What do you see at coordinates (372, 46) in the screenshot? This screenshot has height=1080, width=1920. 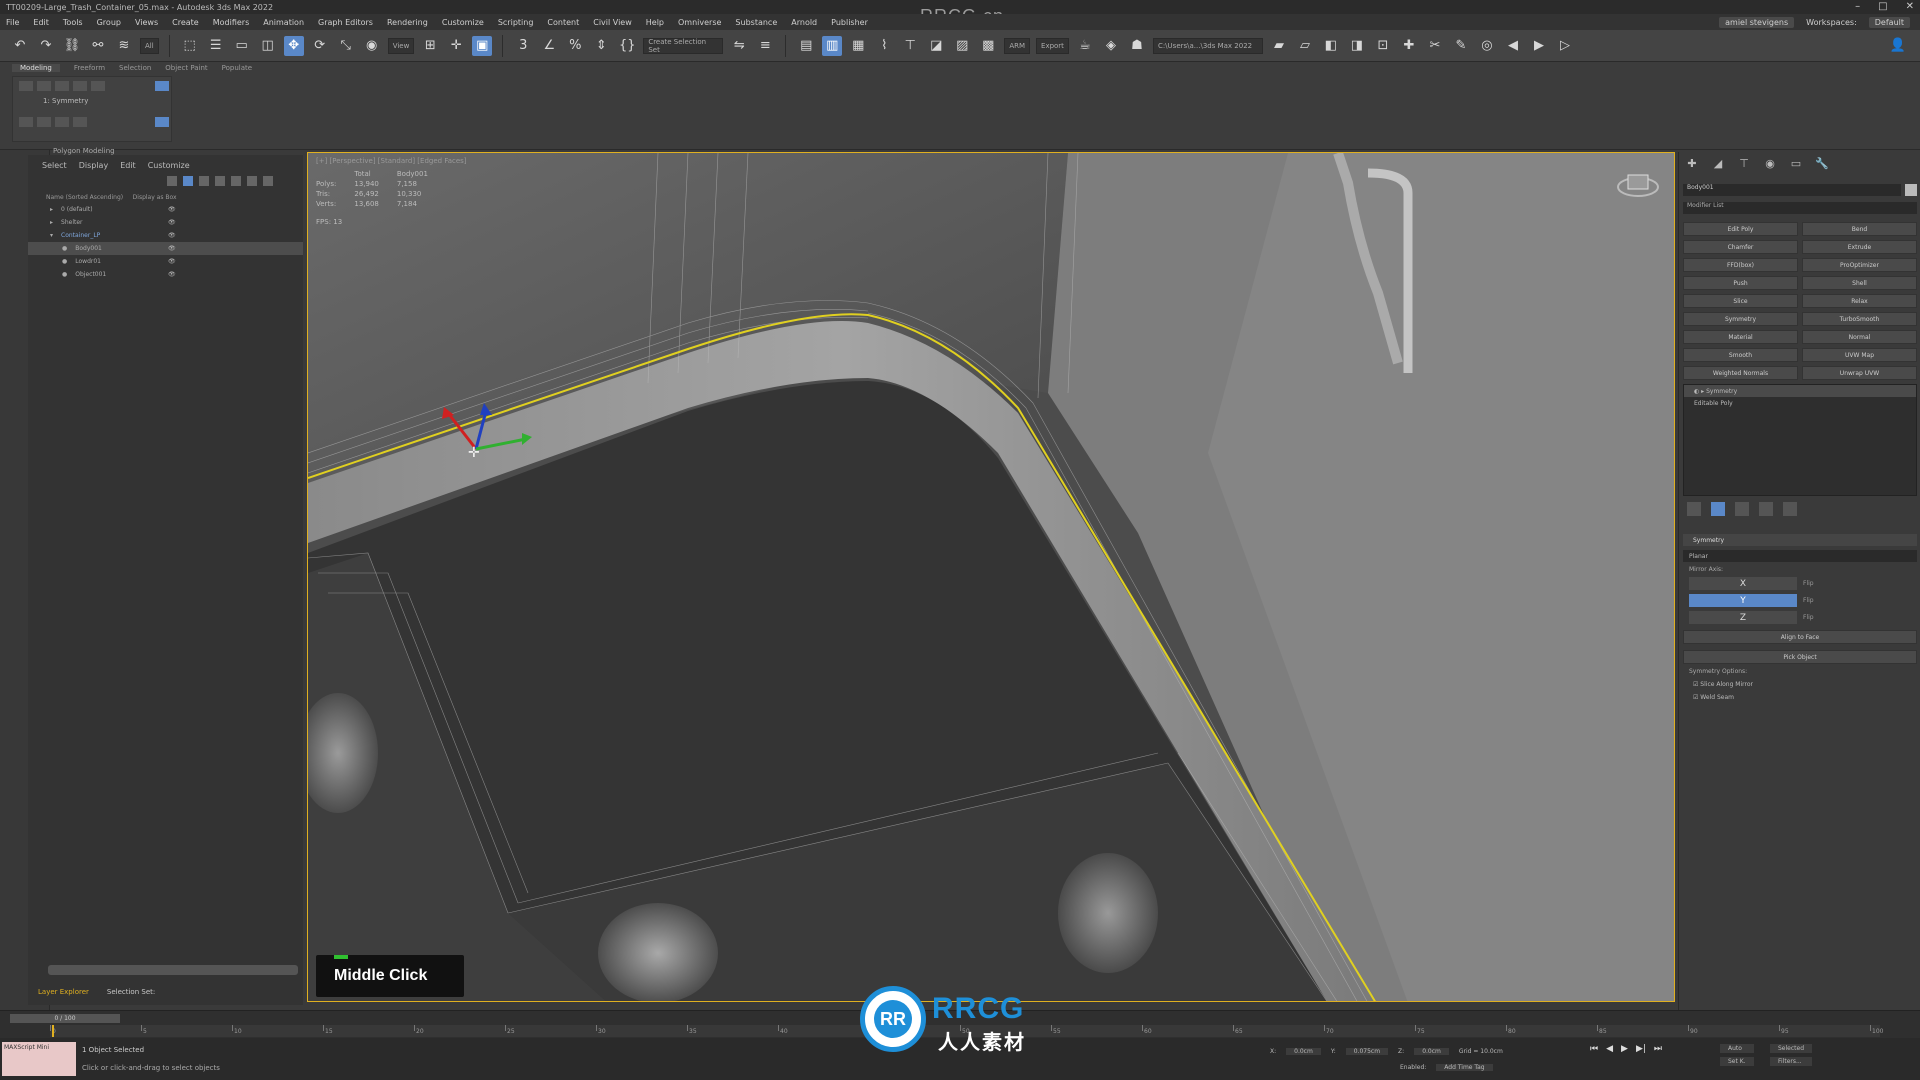 I see `place-icon: ◉` at bounding box center [372, 46].